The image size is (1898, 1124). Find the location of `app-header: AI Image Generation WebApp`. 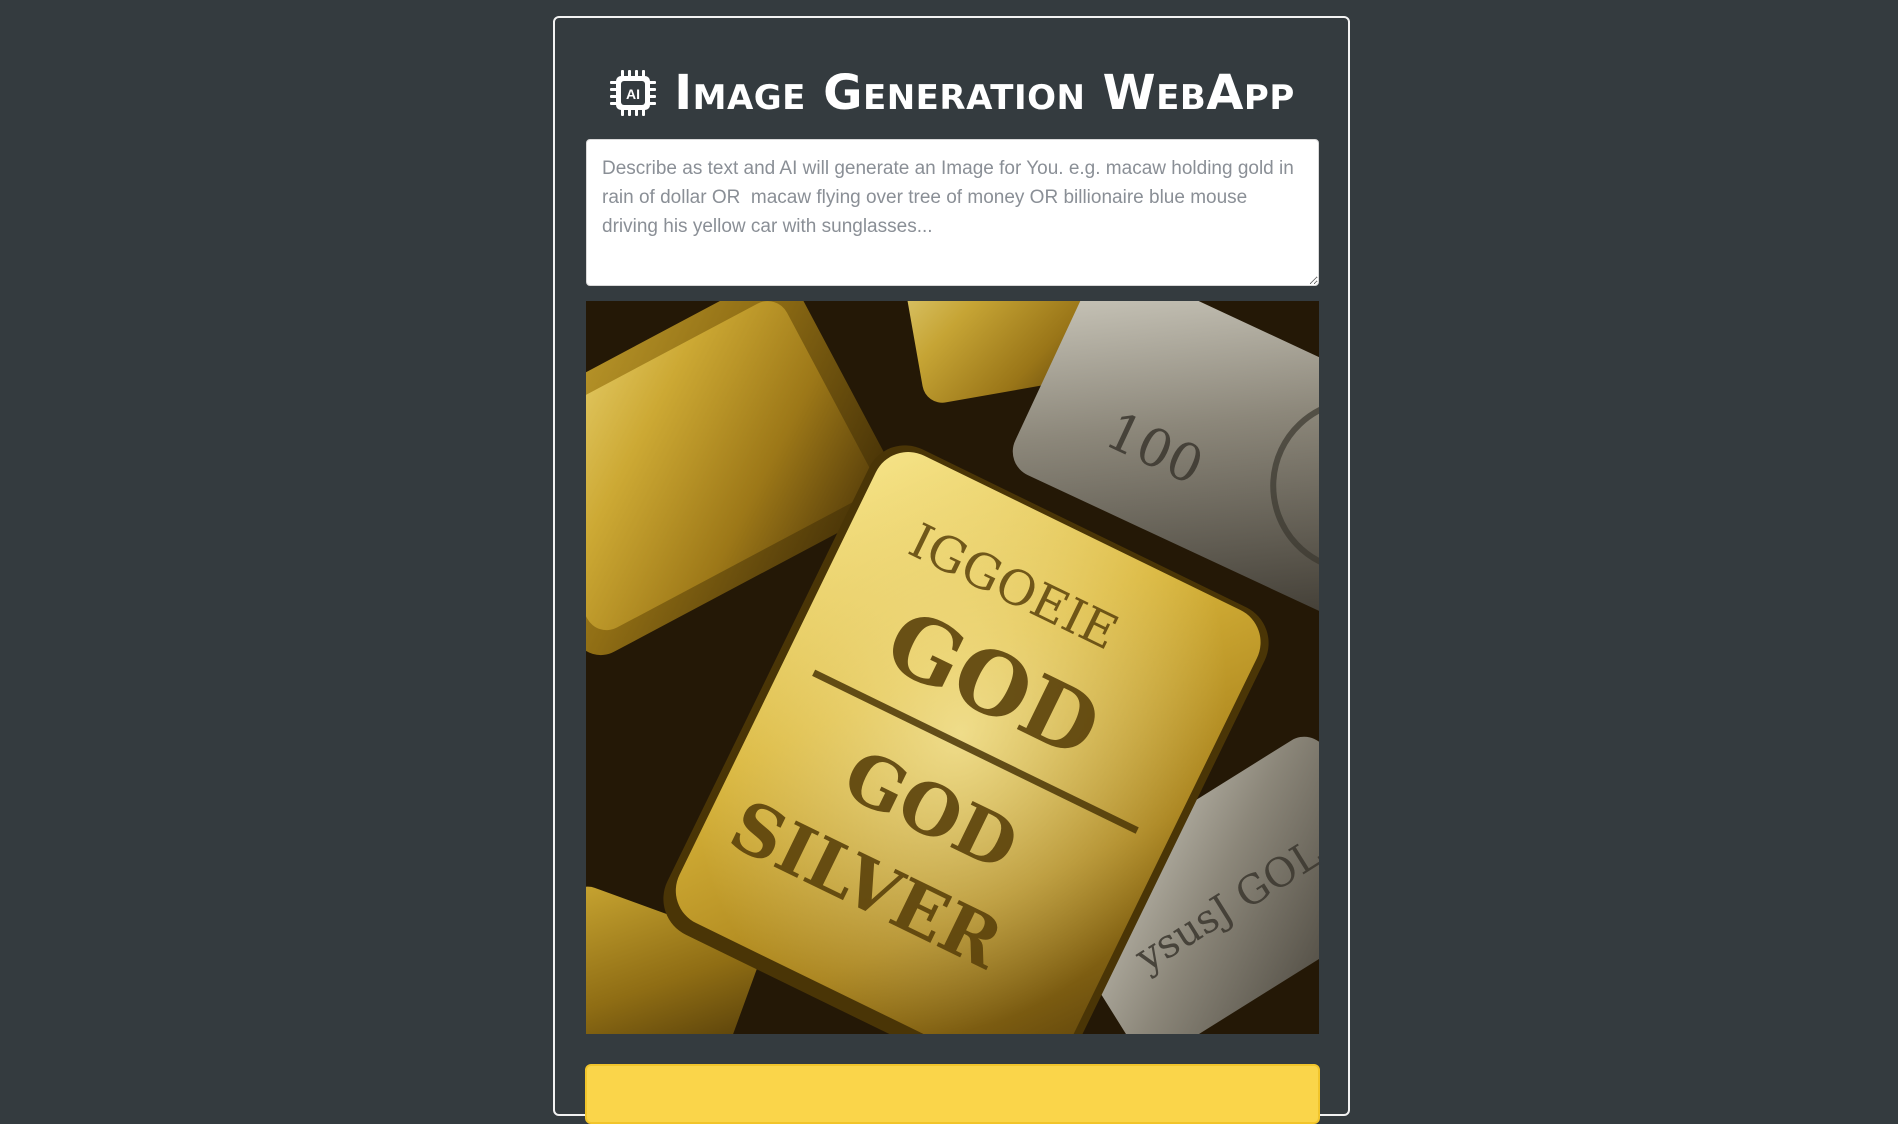

app-header: AI Image Generation WebApp is located at coordinates (951, 93).